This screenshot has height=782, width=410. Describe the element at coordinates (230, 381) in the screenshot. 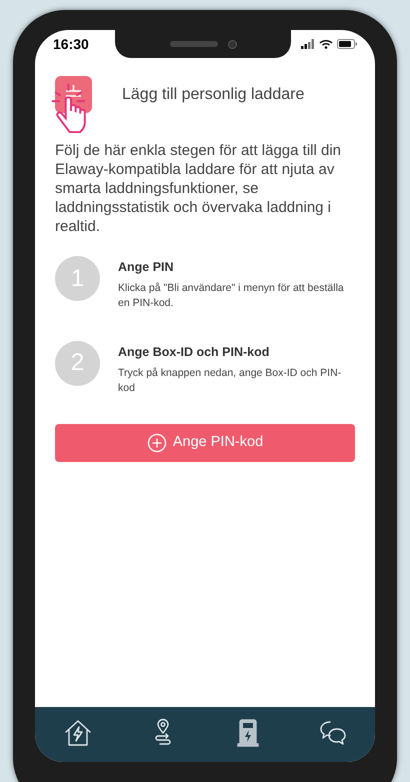

I see `step-description: Tryck på knappen nedan, ange Box-ID och PIN-kod` at that location.